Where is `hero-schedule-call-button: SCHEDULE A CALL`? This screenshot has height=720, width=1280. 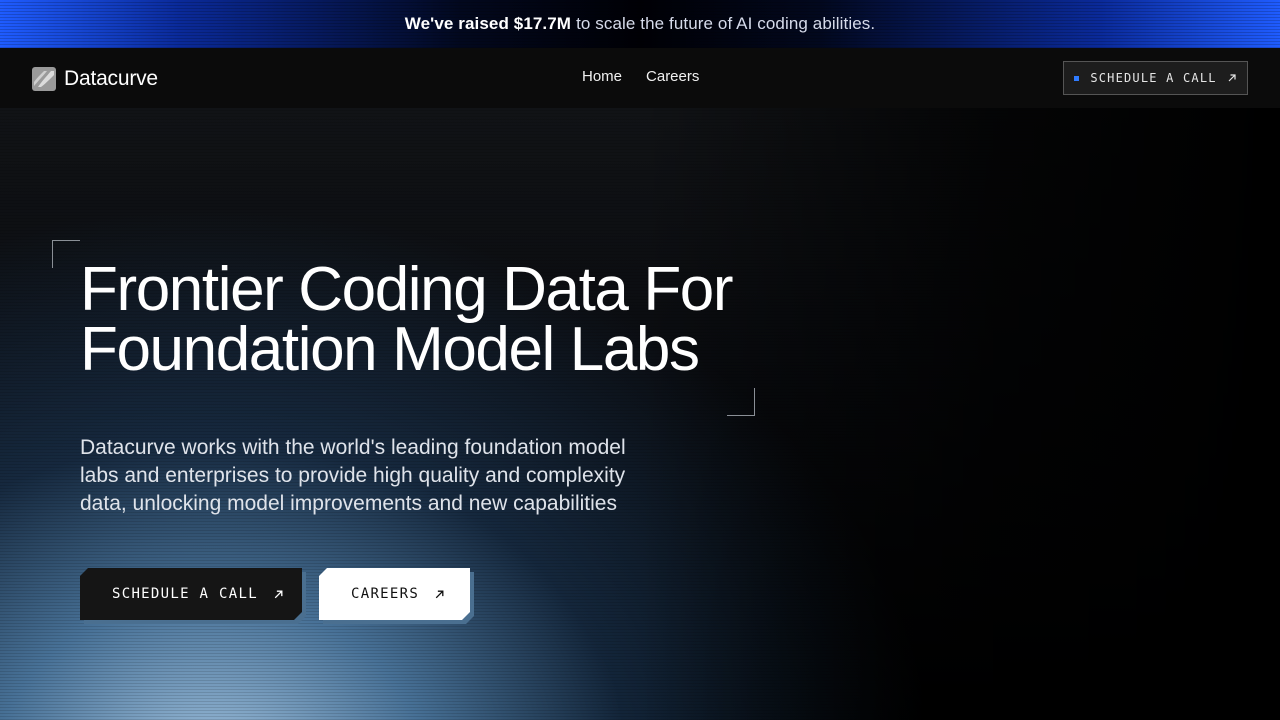
hero-schedule-call-button: SCHEDULE A CALL is located at coordinates (191, 594).